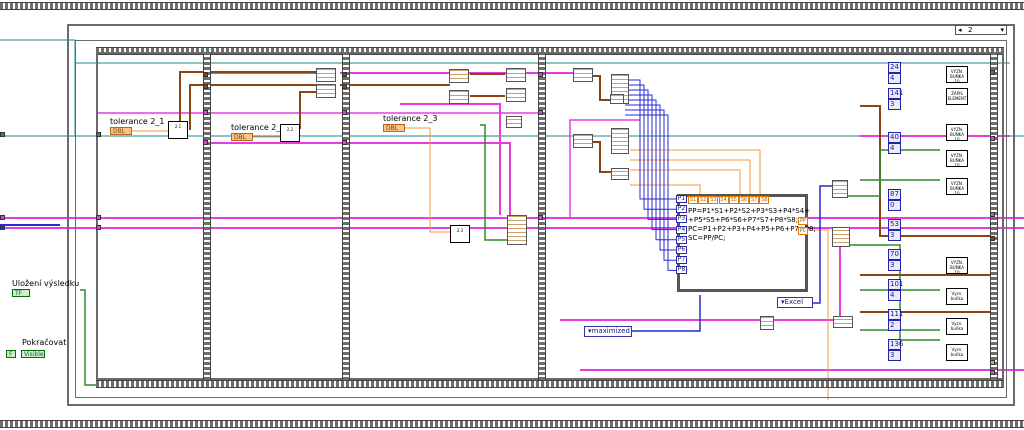  I want to click on formula-input-p5: P5, so click(681, 239).